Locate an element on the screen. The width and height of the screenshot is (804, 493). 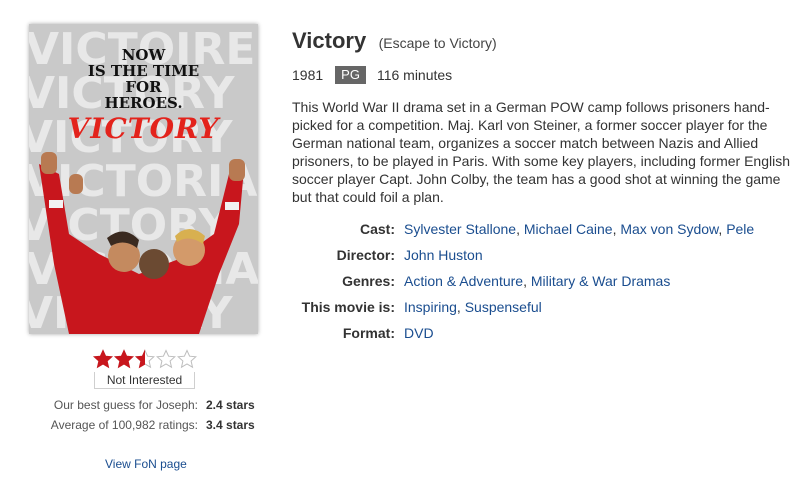
director-list: John Huston is located at coordinates (443, 259).